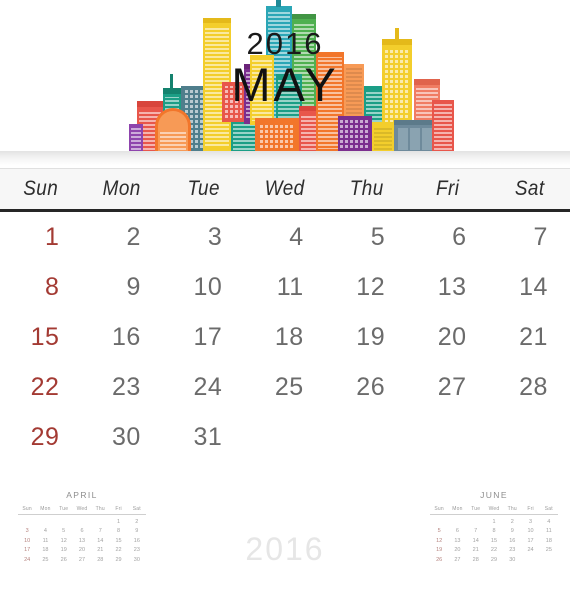  I want to click on day-cell: 3, so click(203, 237).